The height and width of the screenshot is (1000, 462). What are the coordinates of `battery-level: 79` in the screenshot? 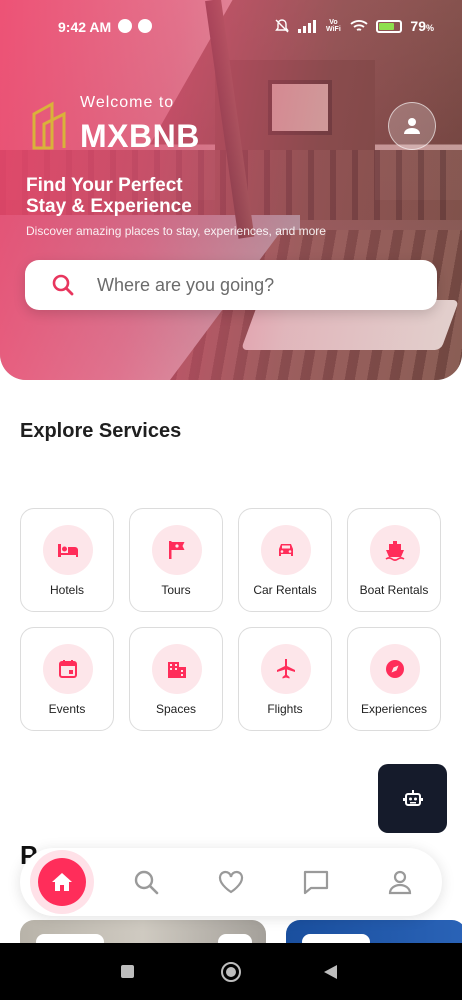 It's located at (418, 26).